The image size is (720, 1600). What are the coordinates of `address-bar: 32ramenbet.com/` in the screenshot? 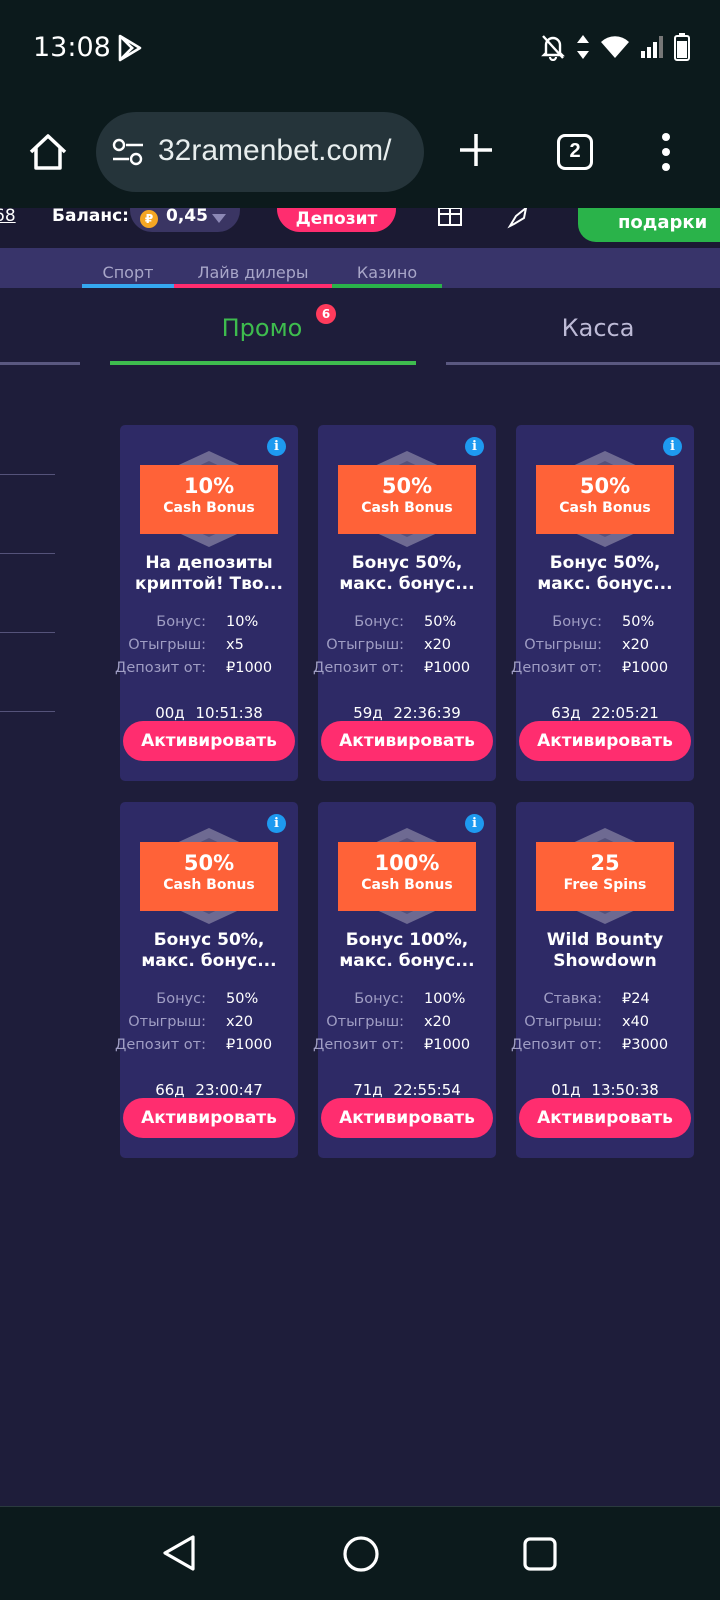 It's located at (260, 152).